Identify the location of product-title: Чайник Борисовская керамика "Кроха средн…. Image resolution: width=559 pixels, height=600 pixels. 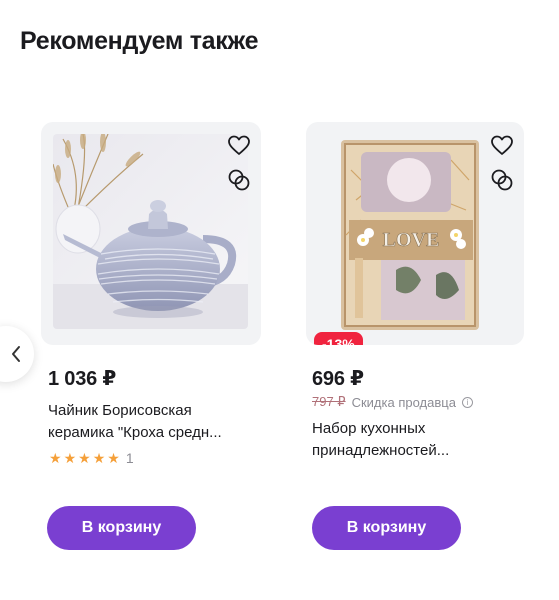
(155, 422).